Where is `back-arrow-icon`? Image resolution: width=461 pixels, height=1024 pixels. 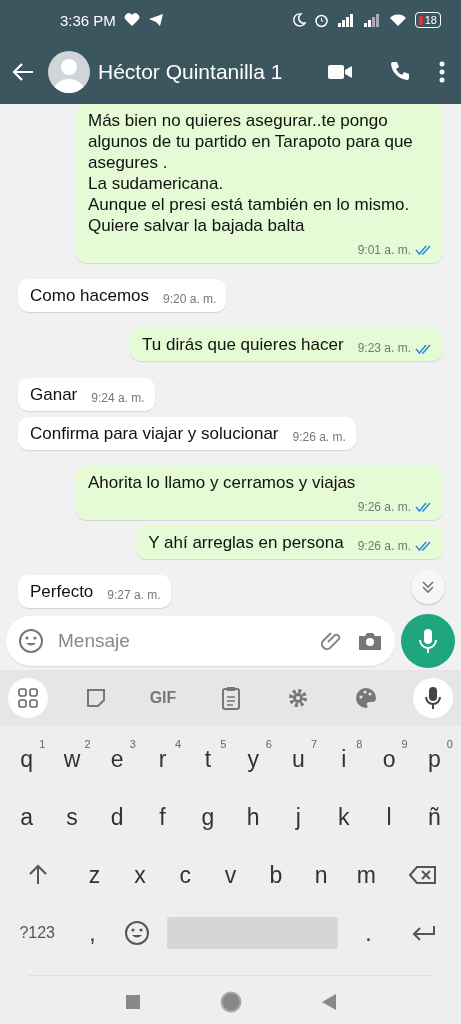 back-arrow-icon is located at coordinates (23, 72).